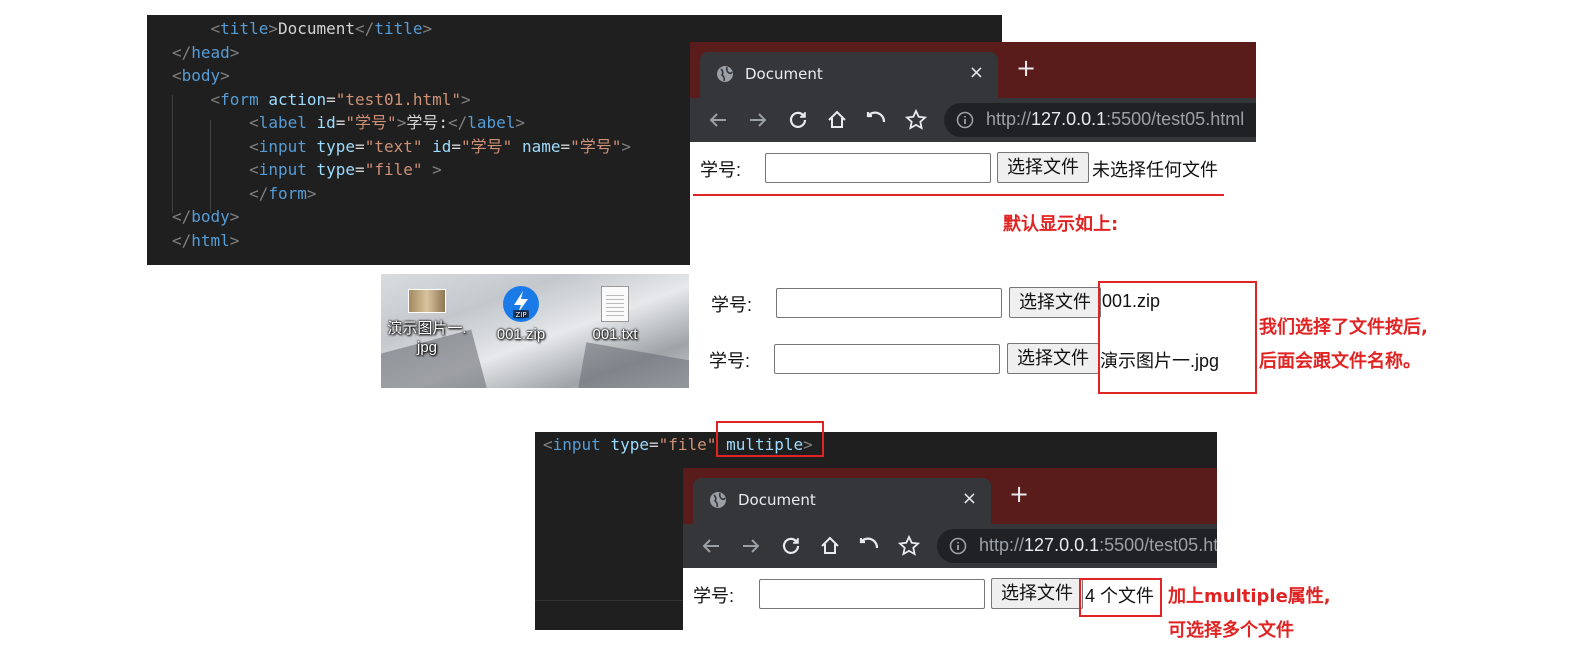 This screenshot has height=654, width=1581. What do you see at coordinates (427, 347) in the screenshot?
I see `desktop-icon-label: jpg` at bounding box center [427, 347].